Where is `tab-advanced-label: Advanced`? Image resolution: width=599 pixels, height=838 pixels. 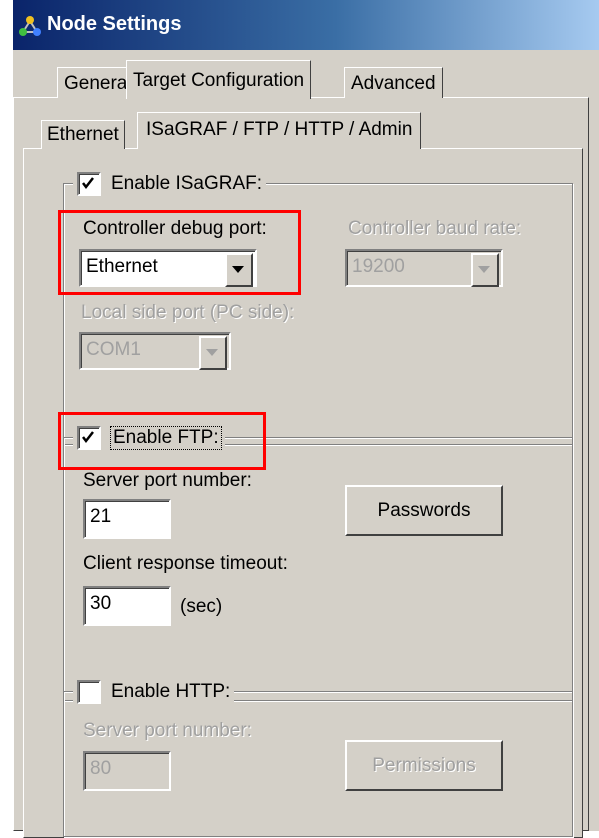 tab-advanced-label: Advanced is located at coordinates (393, 83).